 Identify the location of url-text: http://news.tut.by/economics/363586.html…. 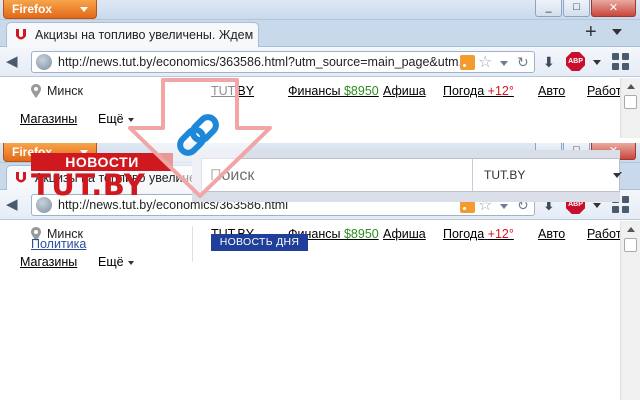
(263, 62).